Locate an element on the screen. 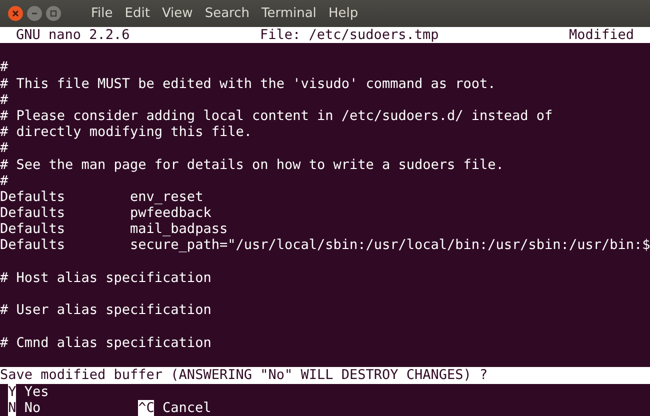  maximize-icon is located at coordinates (53, 13).